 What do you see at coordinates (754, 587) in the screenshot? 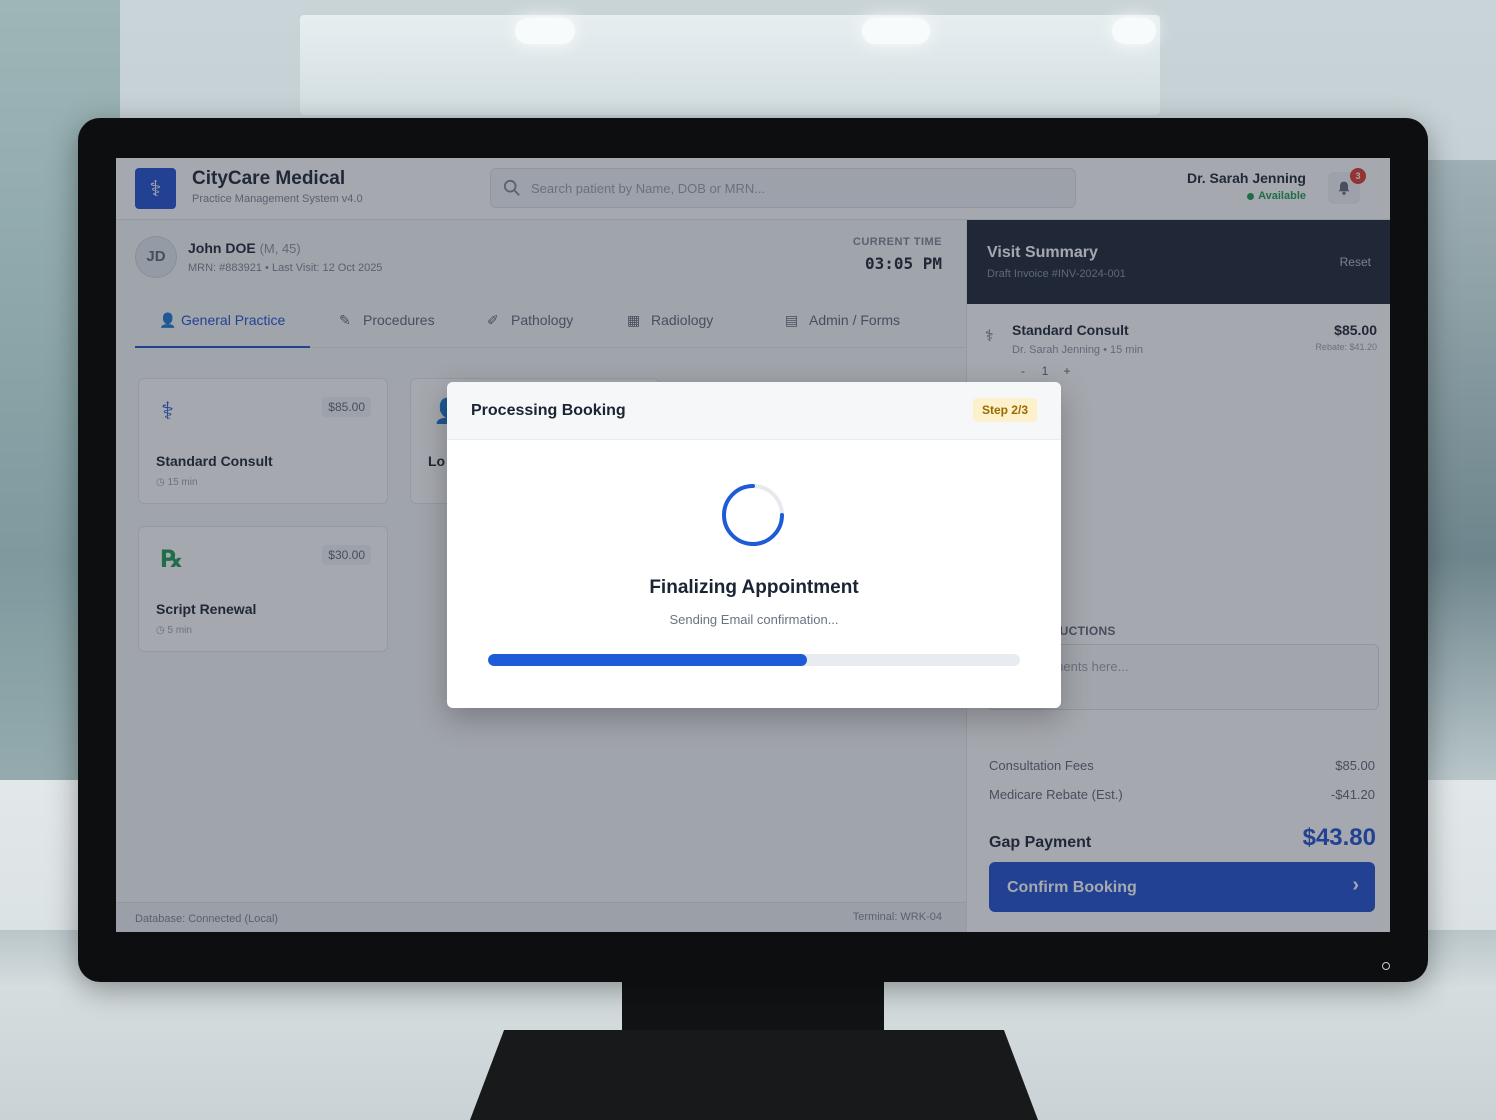
I see `modal-heading: Finalizing Appointment` at bounding box center [754, 587].